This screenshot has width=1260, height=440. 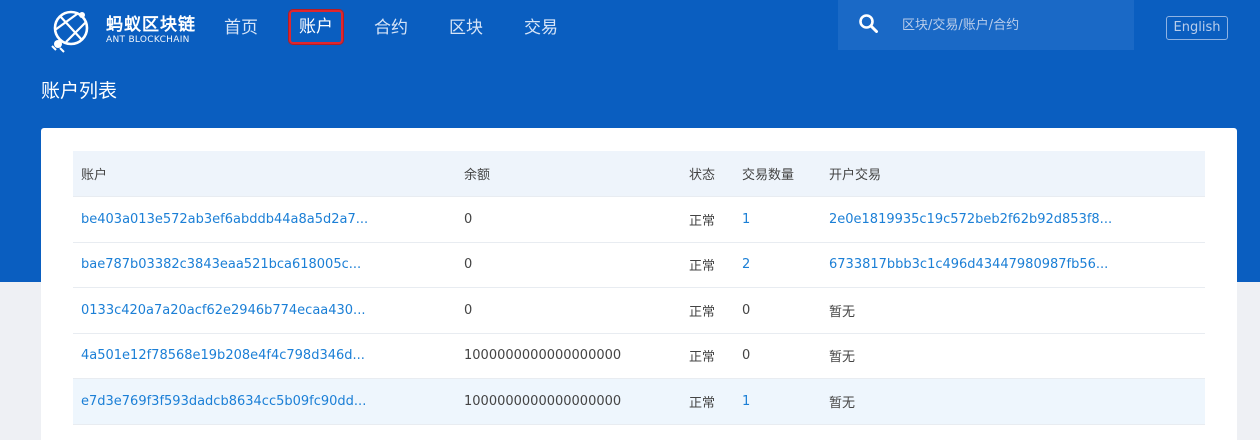 I want to click on col-open-tx: 开户交易, so click(x=855, y=175).